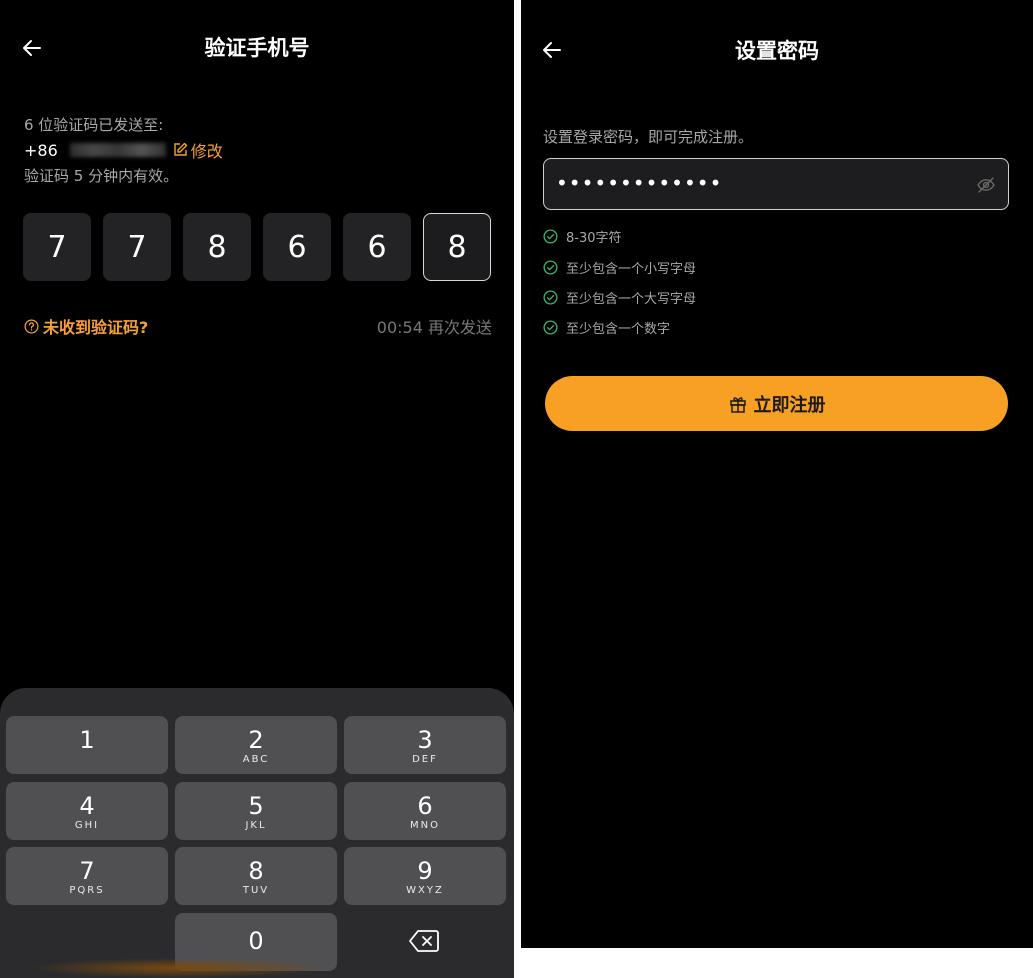 Image resolution: width=1033 pixels, height=978 pixels. What do you see at coordinates (257, 247) in the screenshot?
I see `code-input-row: 7 7 8 6 6 8` at bounding box center [257, 247].